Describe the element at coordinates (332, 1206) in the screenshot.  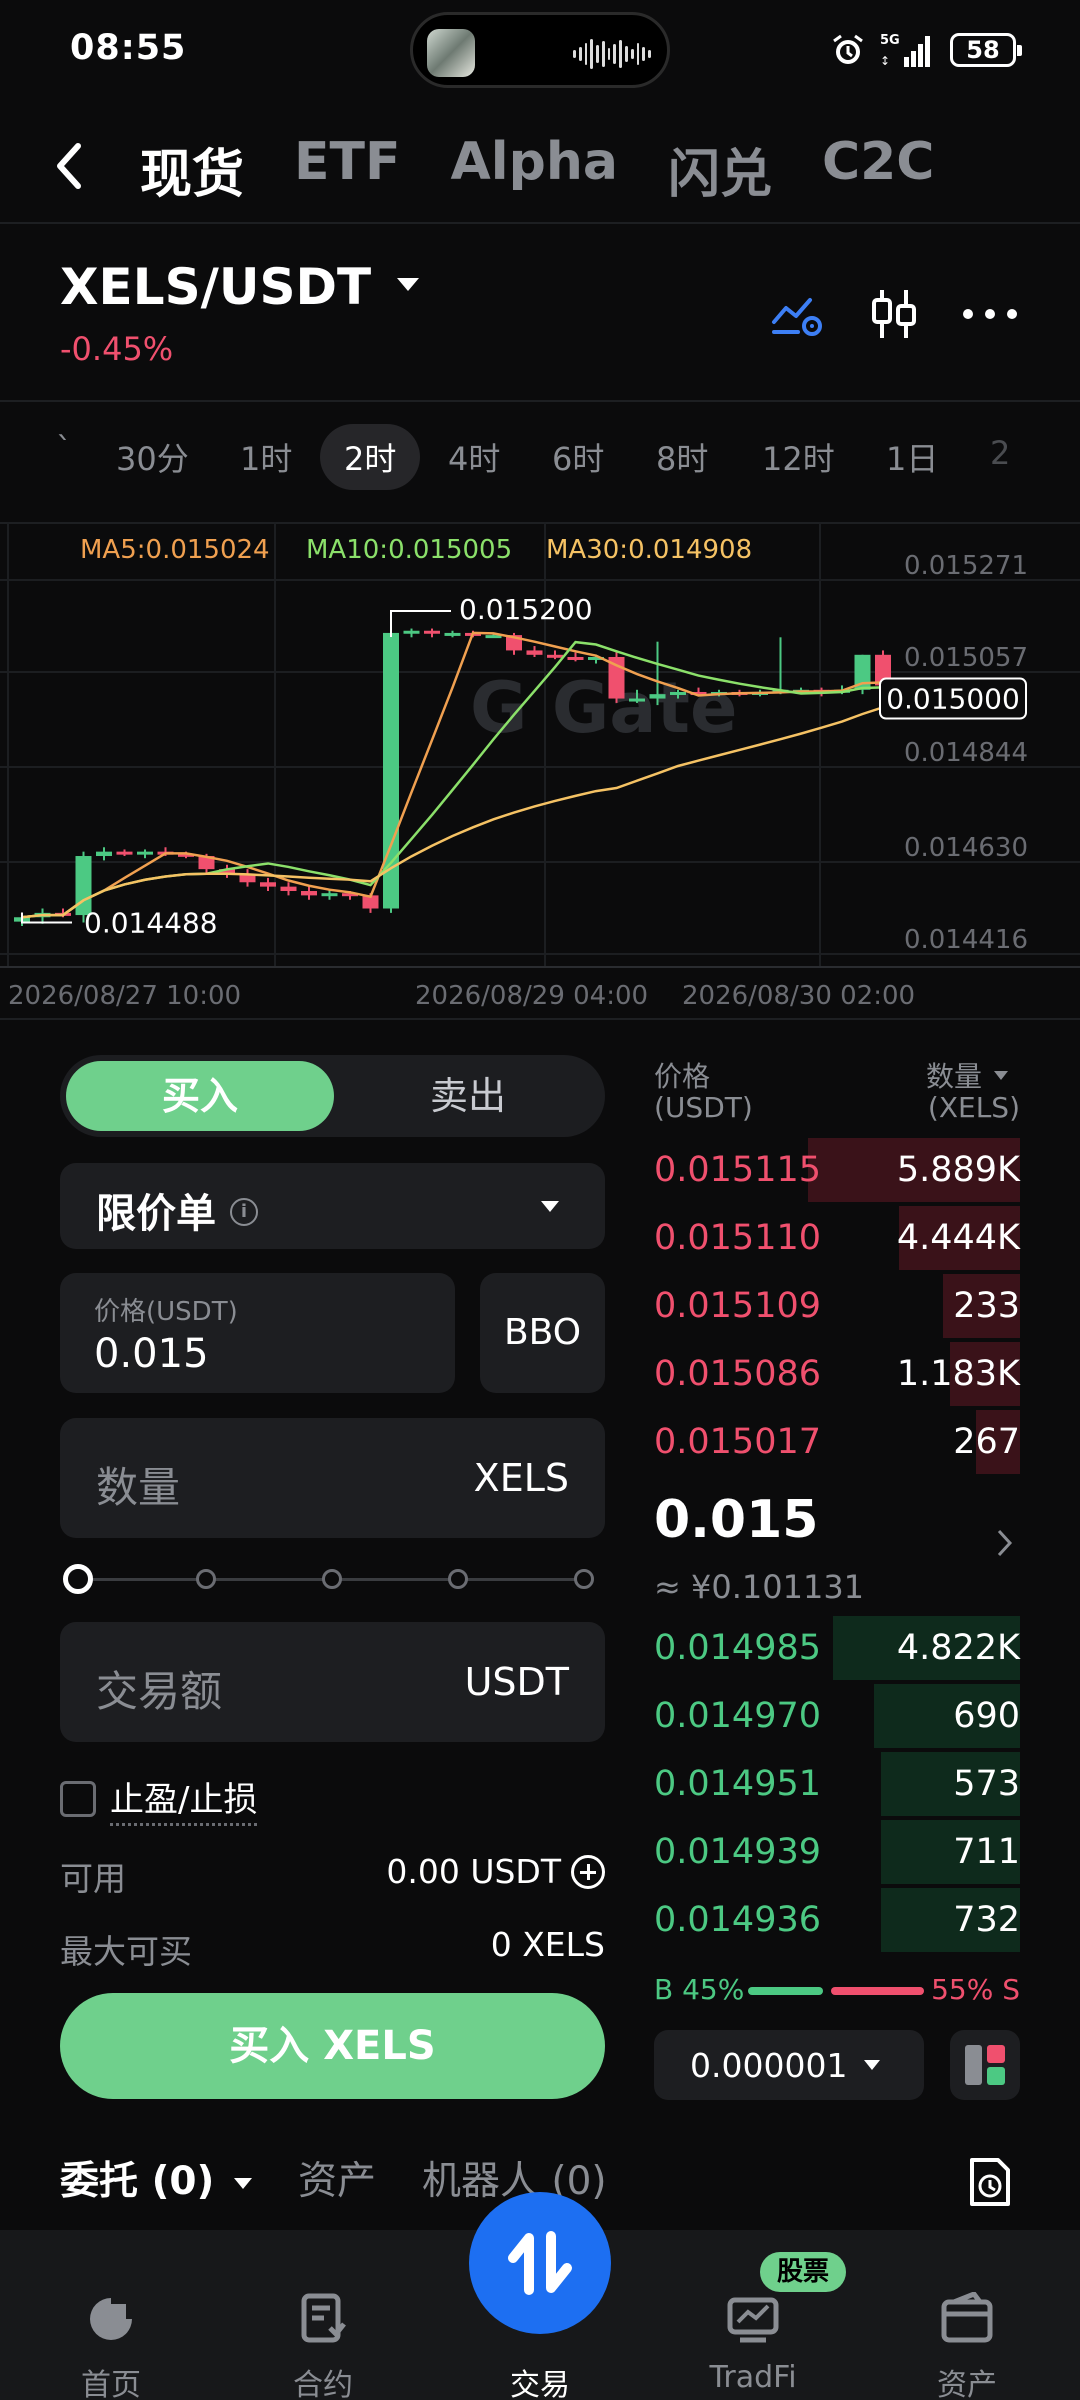
I see `order-type-select: 限价单 i` at that location.